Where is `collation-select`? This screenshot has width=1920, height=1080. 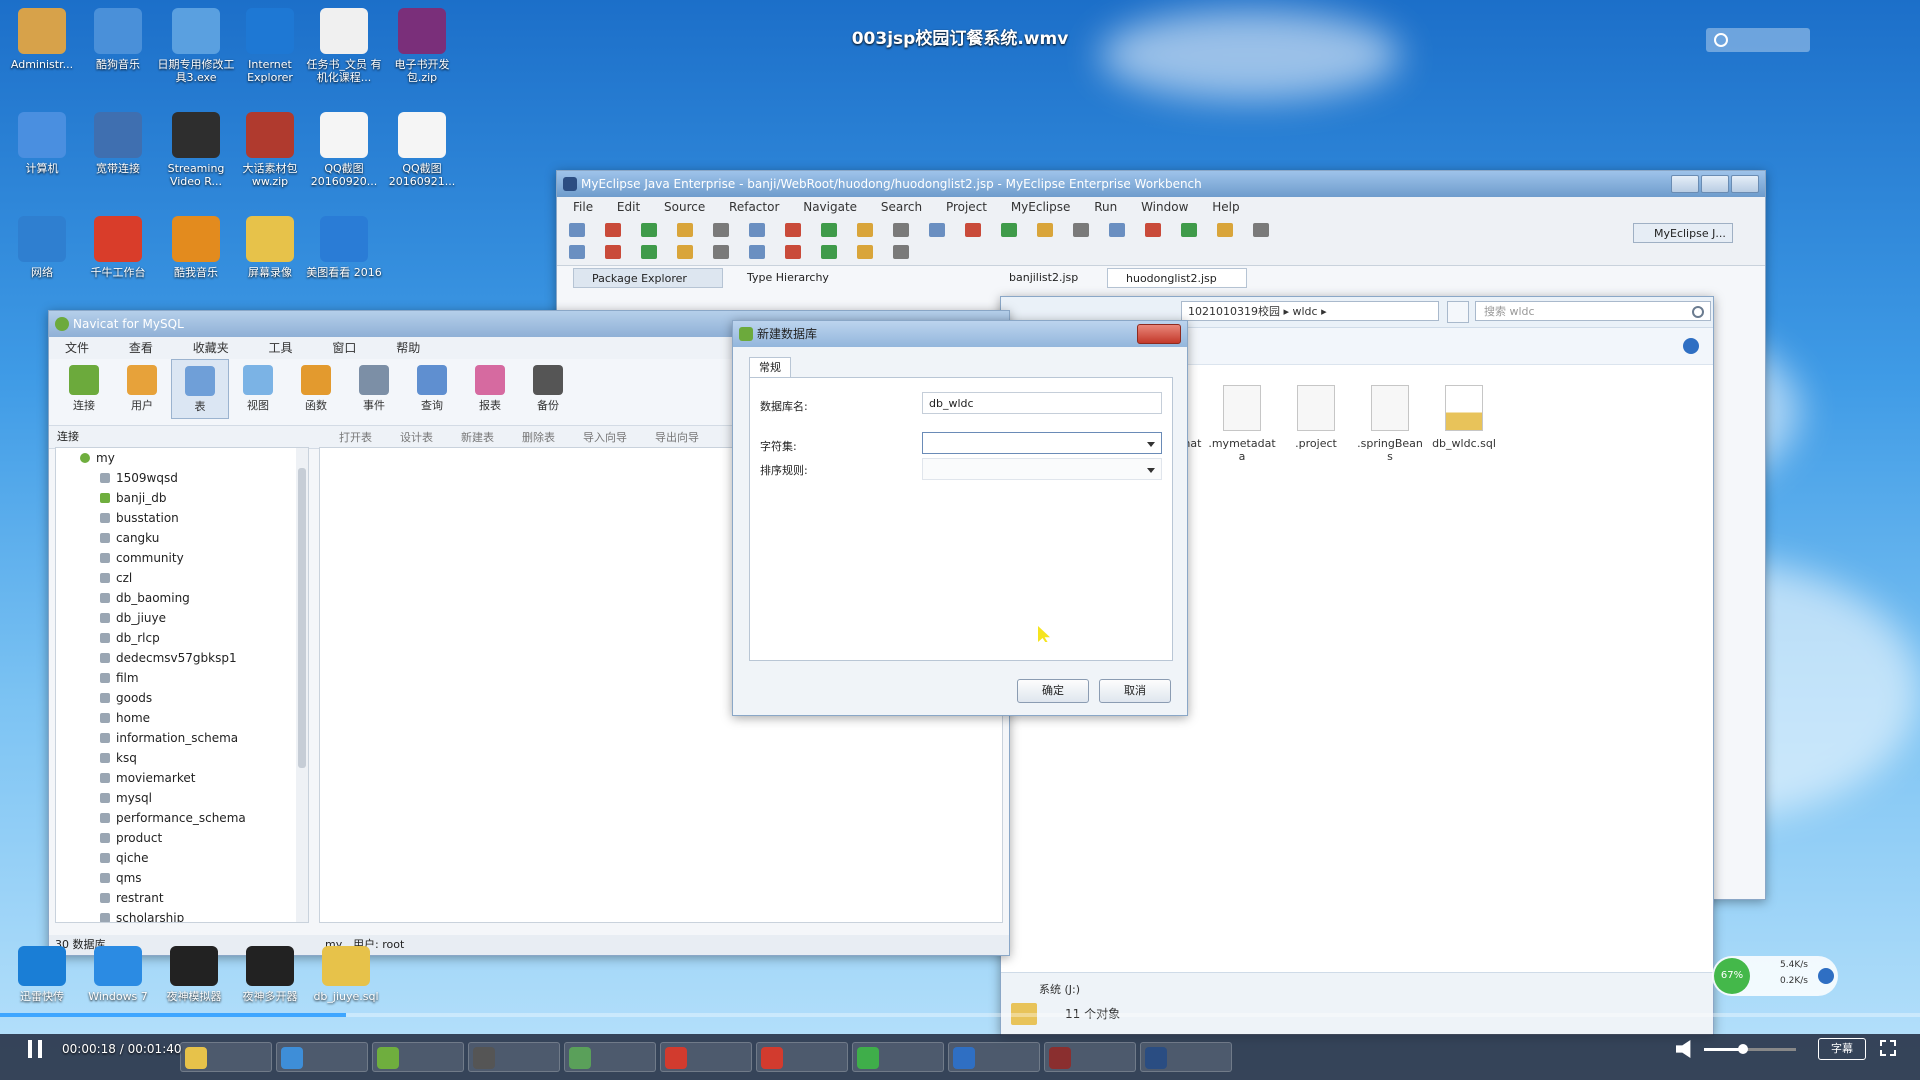
collation-select is located at coordinates (1042, 469).